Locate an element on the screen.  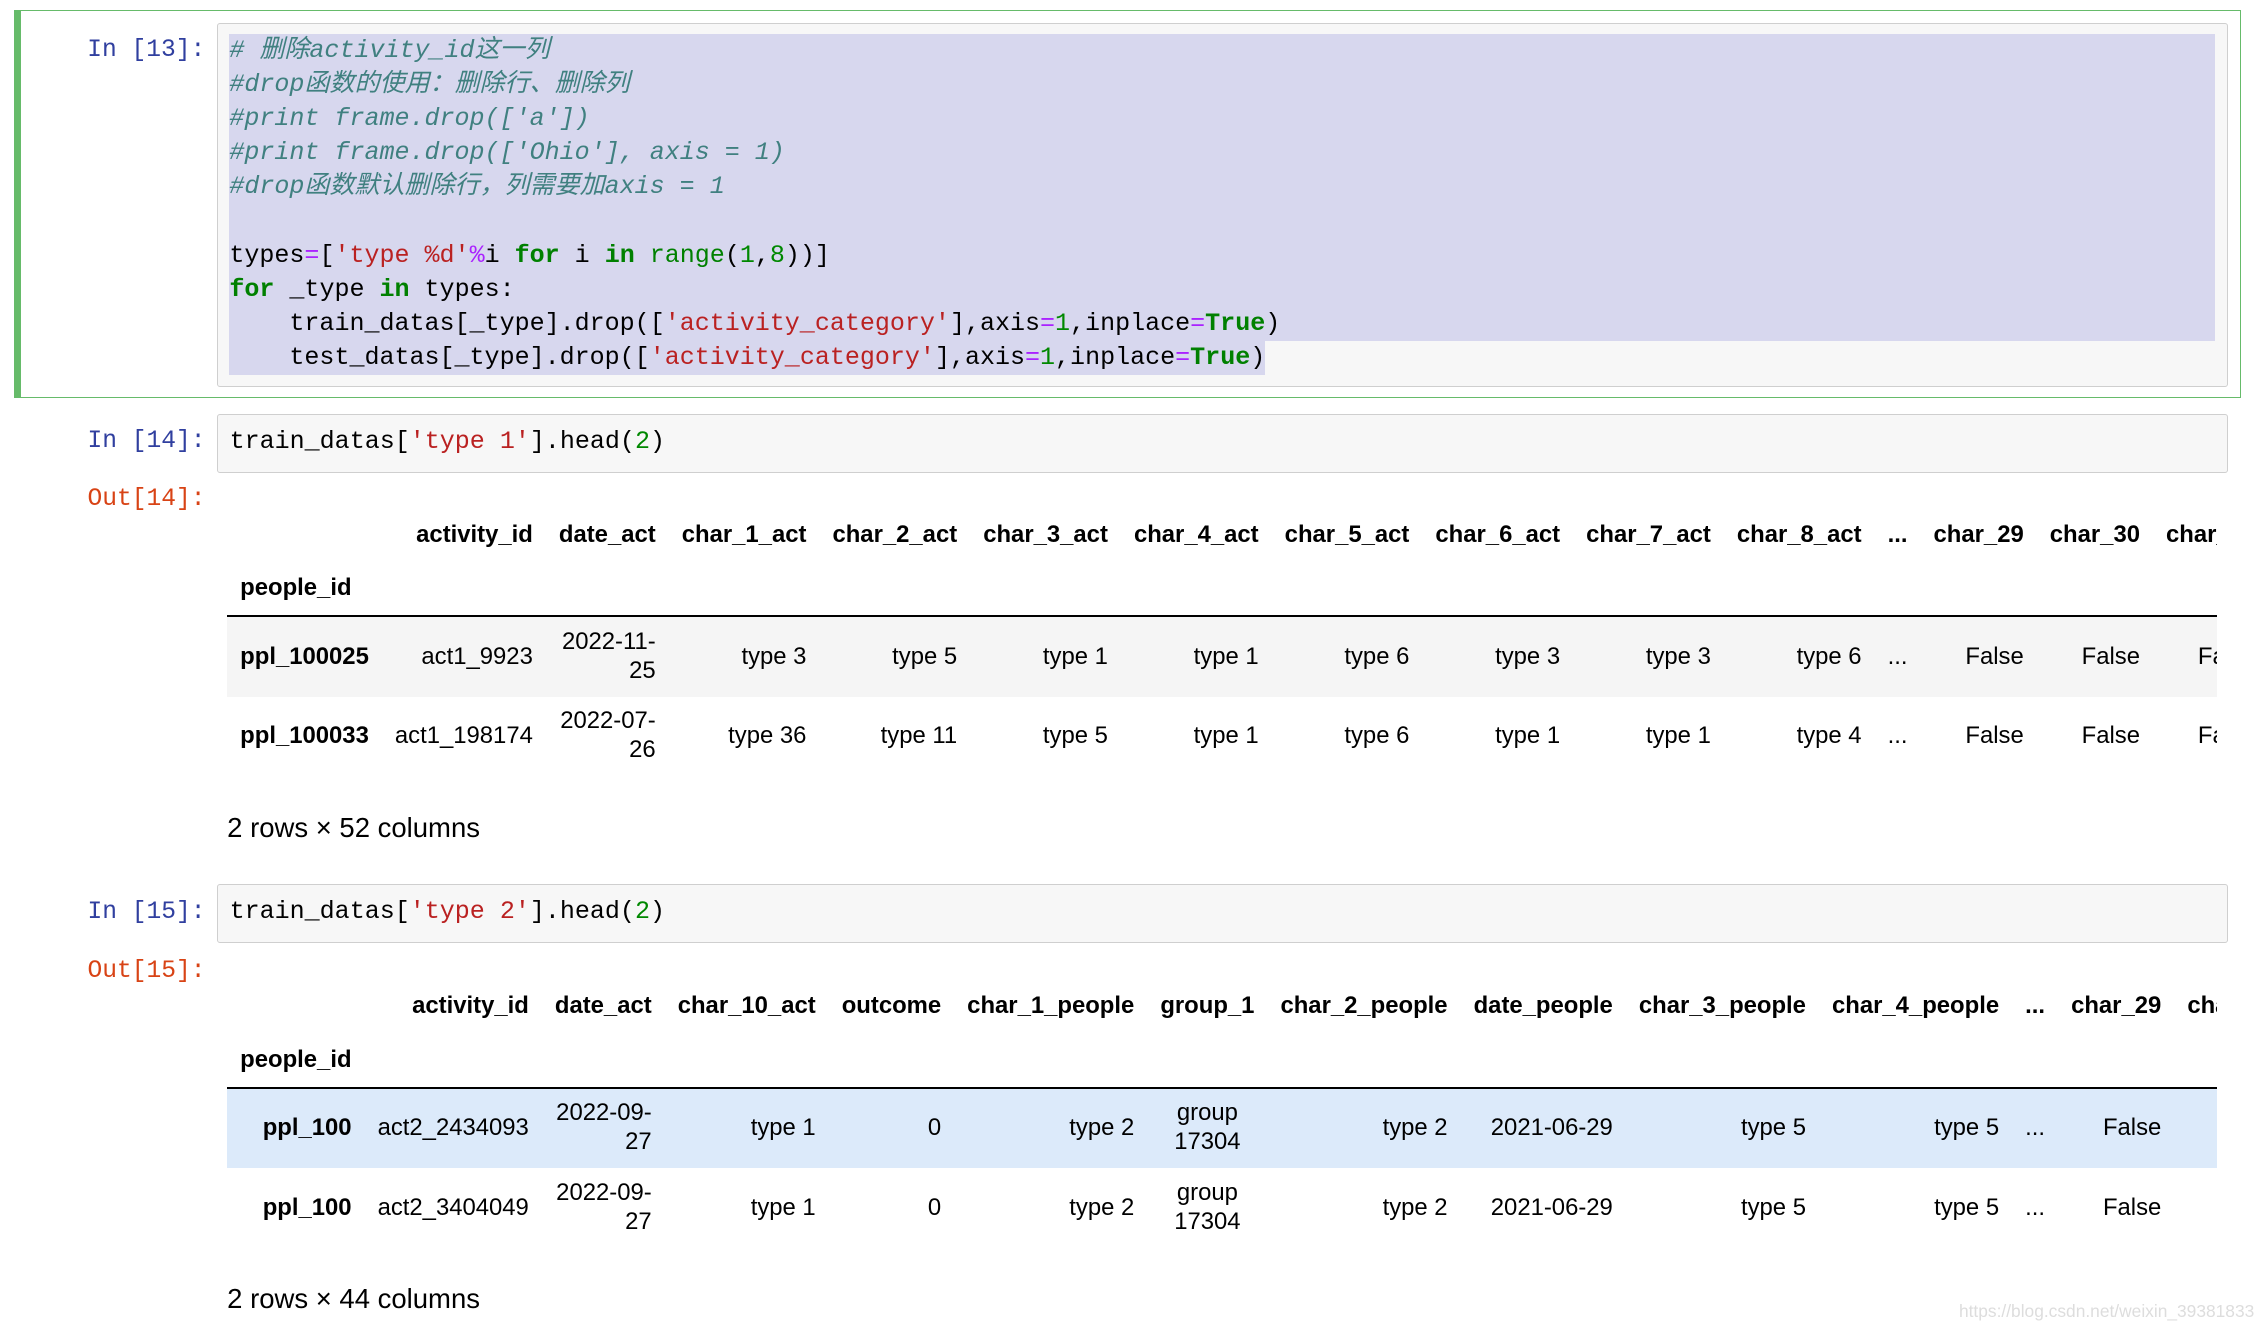
code-token: train_datas[_type].drop([ is located at coordinates (447, 323).